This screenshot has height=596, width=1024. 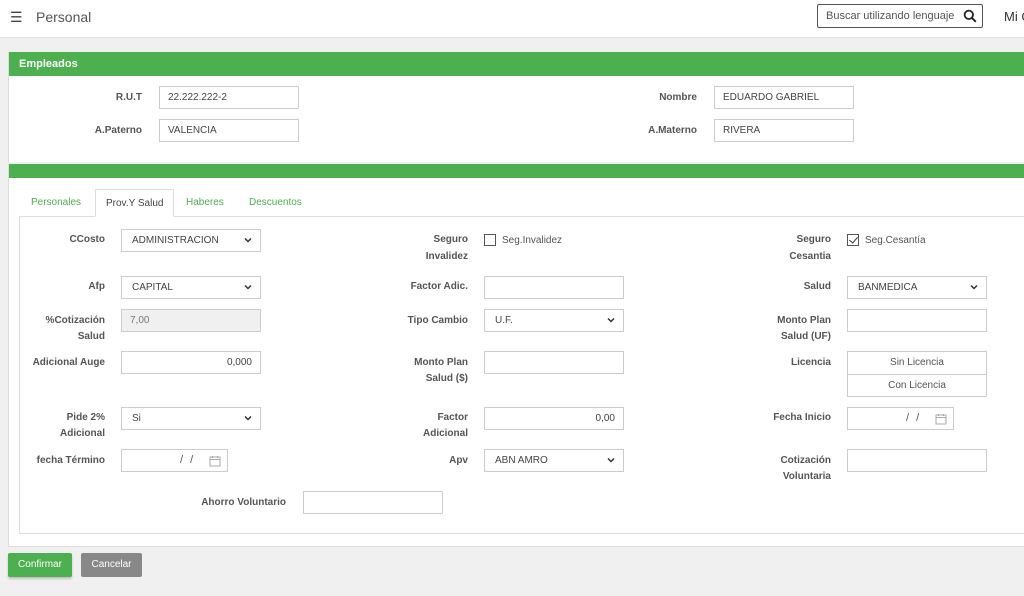 What do you see at coordinates (111, 565) in the screenshot?
I see `cancel-button: Cancelar` at bounding box center [111, 565].